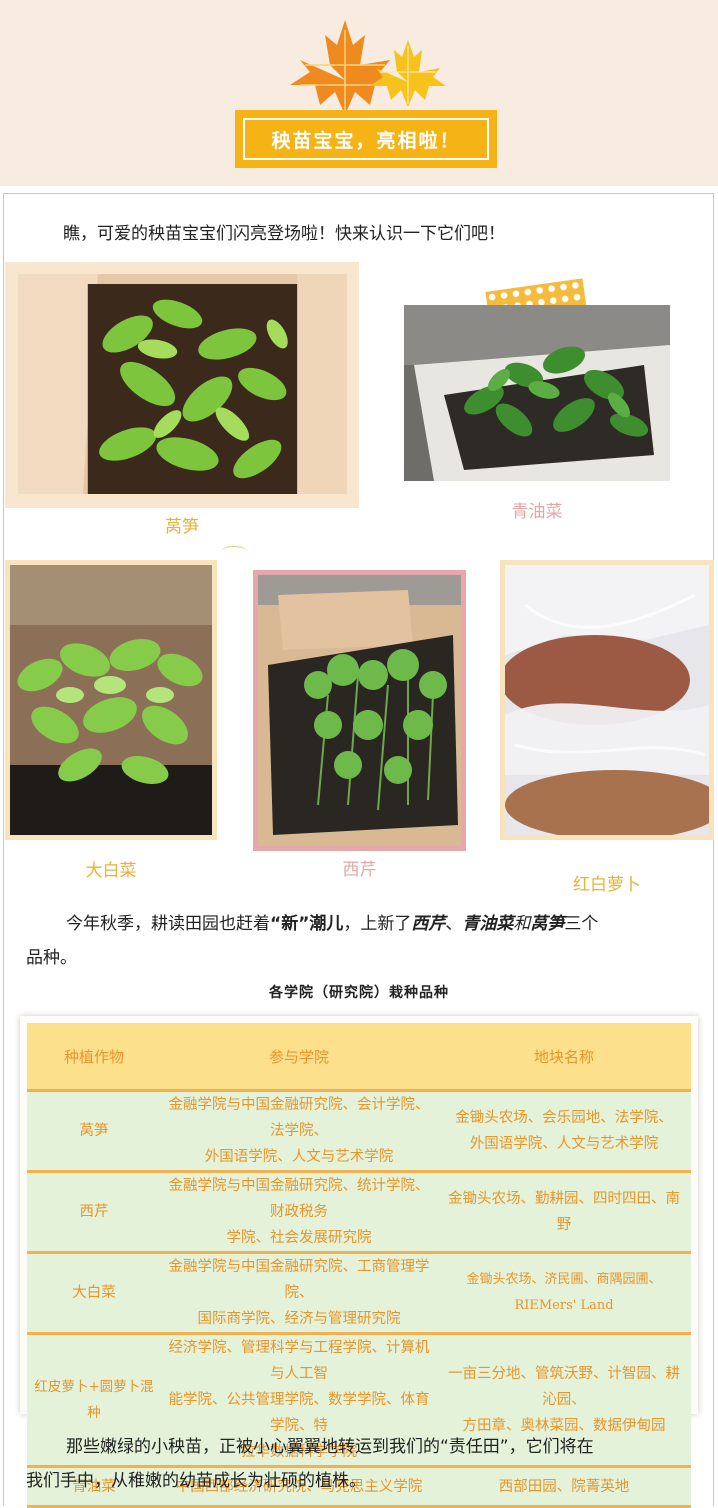  Describe the element at coordinates (182, 527) in the screenshot. I see `photo-caption: 莴笋` at that location.